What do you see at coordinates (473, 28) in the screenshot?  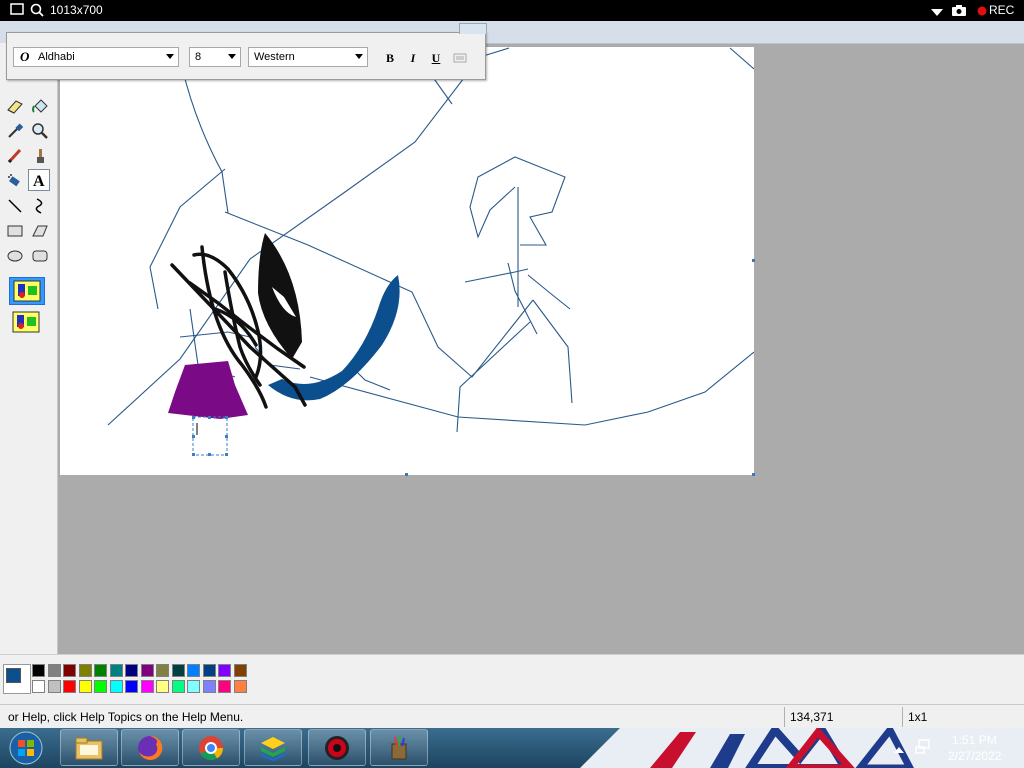 I see `toolbar-title-stub` at bounding box center [473, 28].